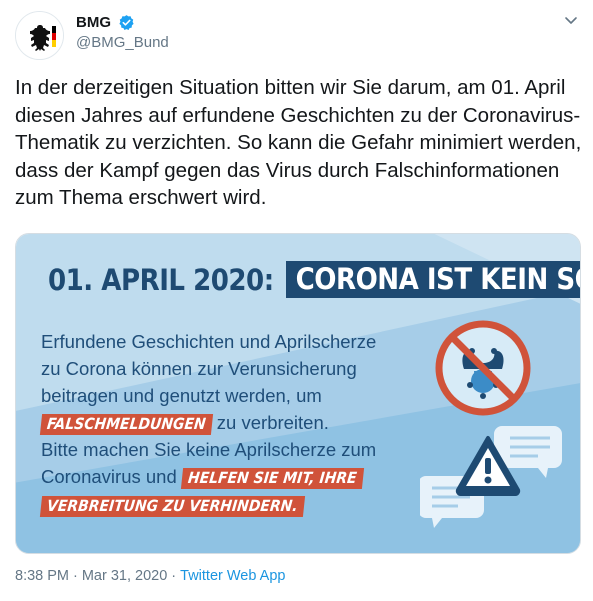 The image size is (593, 601). I want to click on image-line-3: beitragen und genutzt werden, um, so click(181, 395).